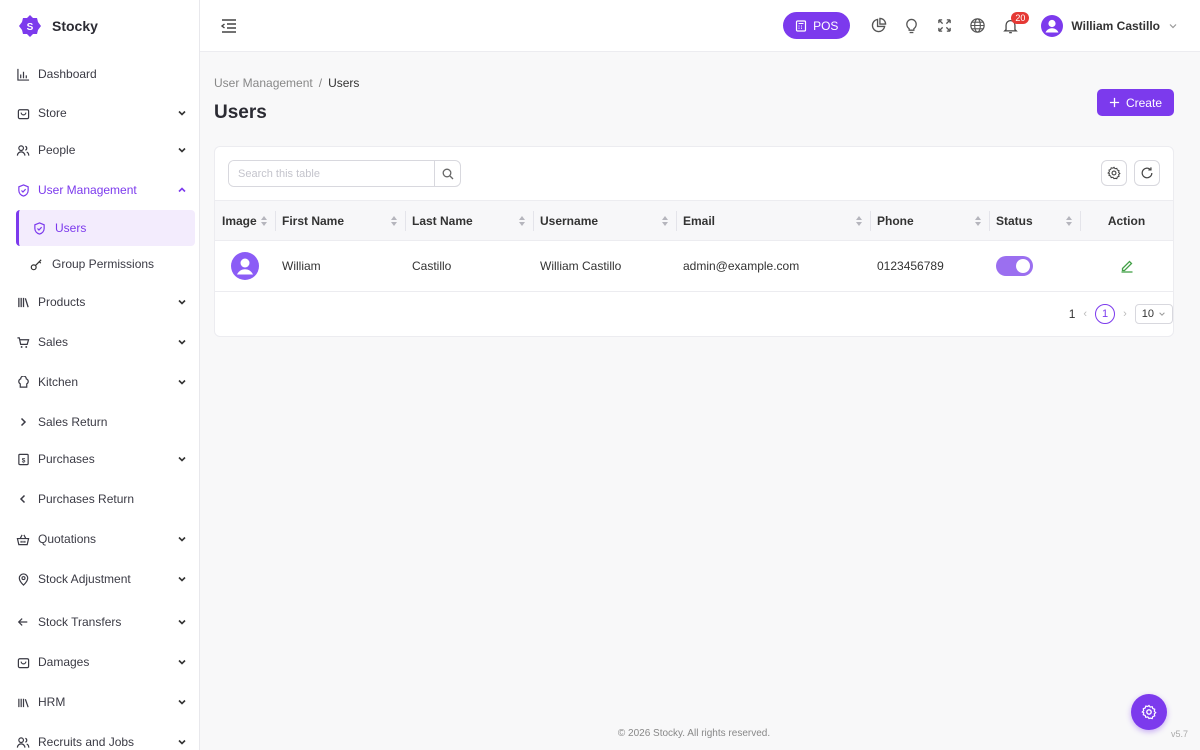 This screenshot has width=1200, height=750. Describe the element at coordinates (229, 26) in the screenshot. I see `menu-toggle-icon` at that location.